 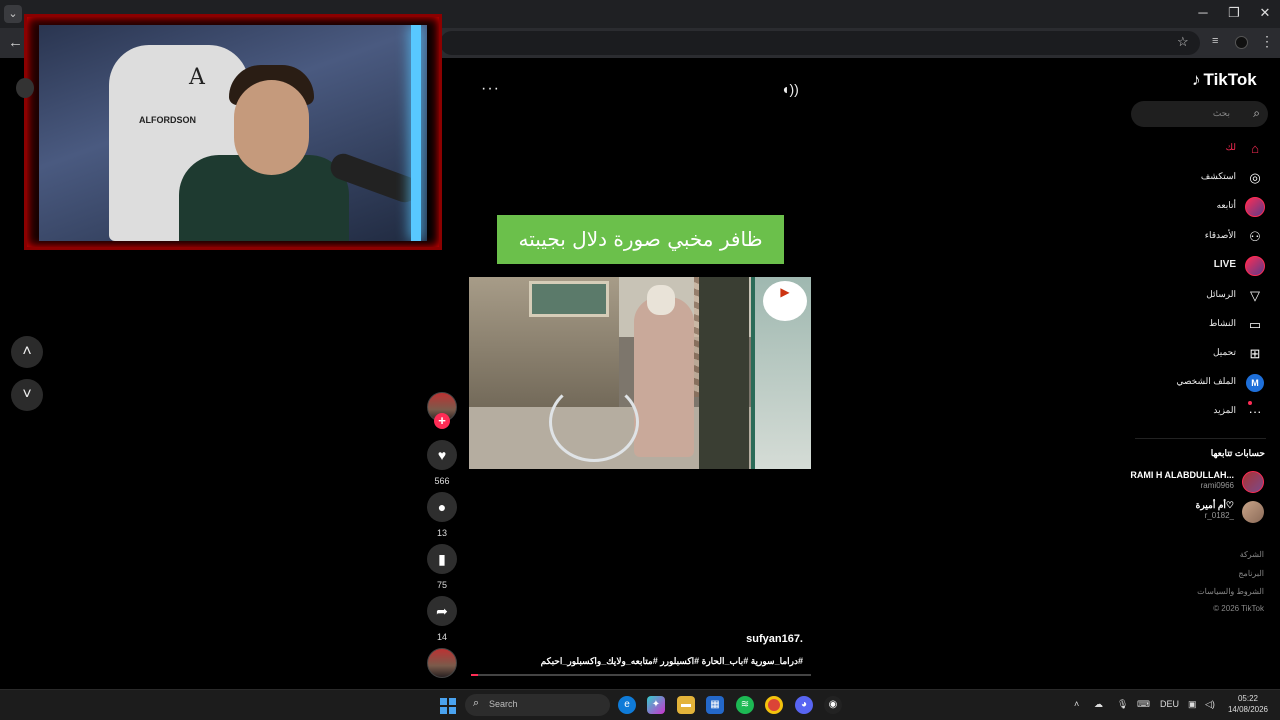 What do you see at coordinates (1255, 383) in the screenshot?
I see `profile-m-icon: M` at bounding box center [1255, 383].